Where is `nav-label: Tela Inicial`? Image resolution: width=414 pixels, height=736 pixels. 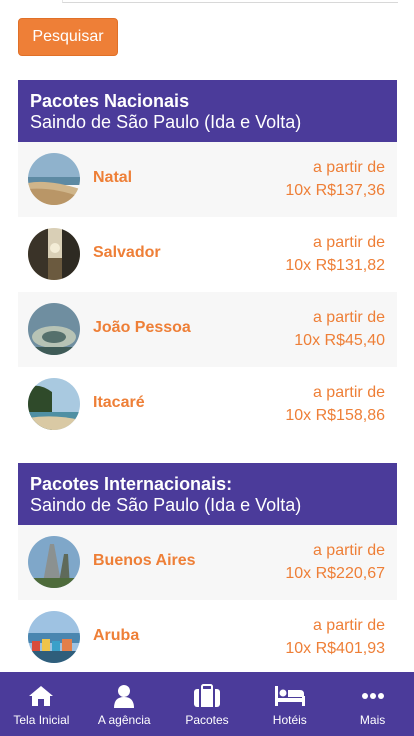 nav-label: Tela Inicial is located at coordinates (41, 720).